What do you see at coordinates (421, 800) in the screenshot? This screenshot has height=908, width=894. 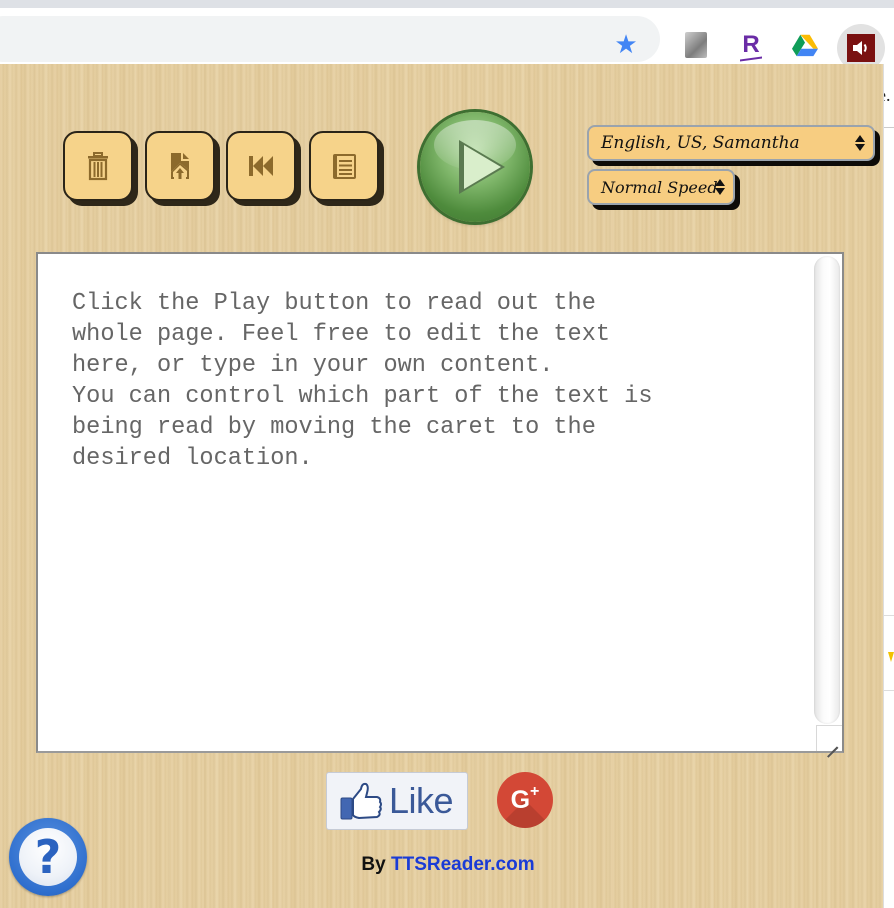 I see `like-label: Like` at bounding box center [421, 800].